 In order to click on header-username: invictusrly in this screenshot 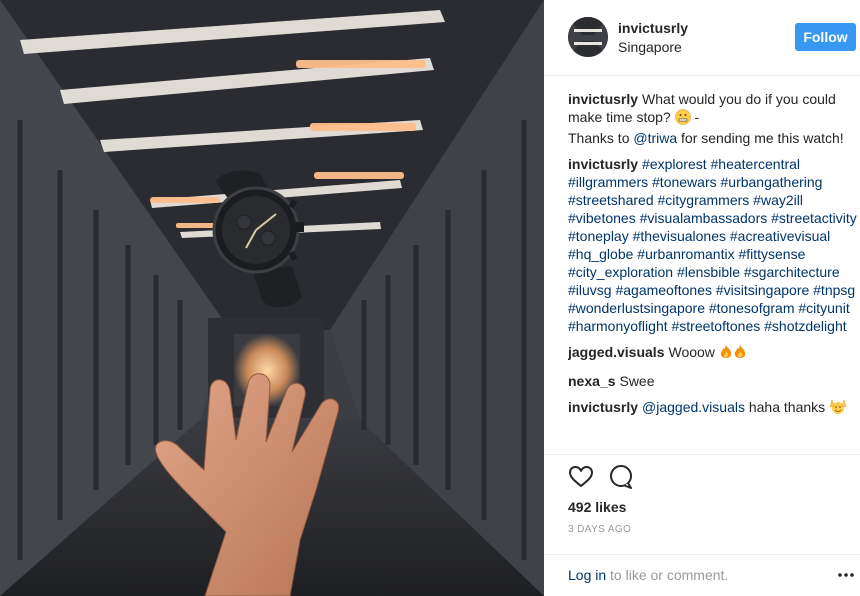, I will do `click(653, 28)`.